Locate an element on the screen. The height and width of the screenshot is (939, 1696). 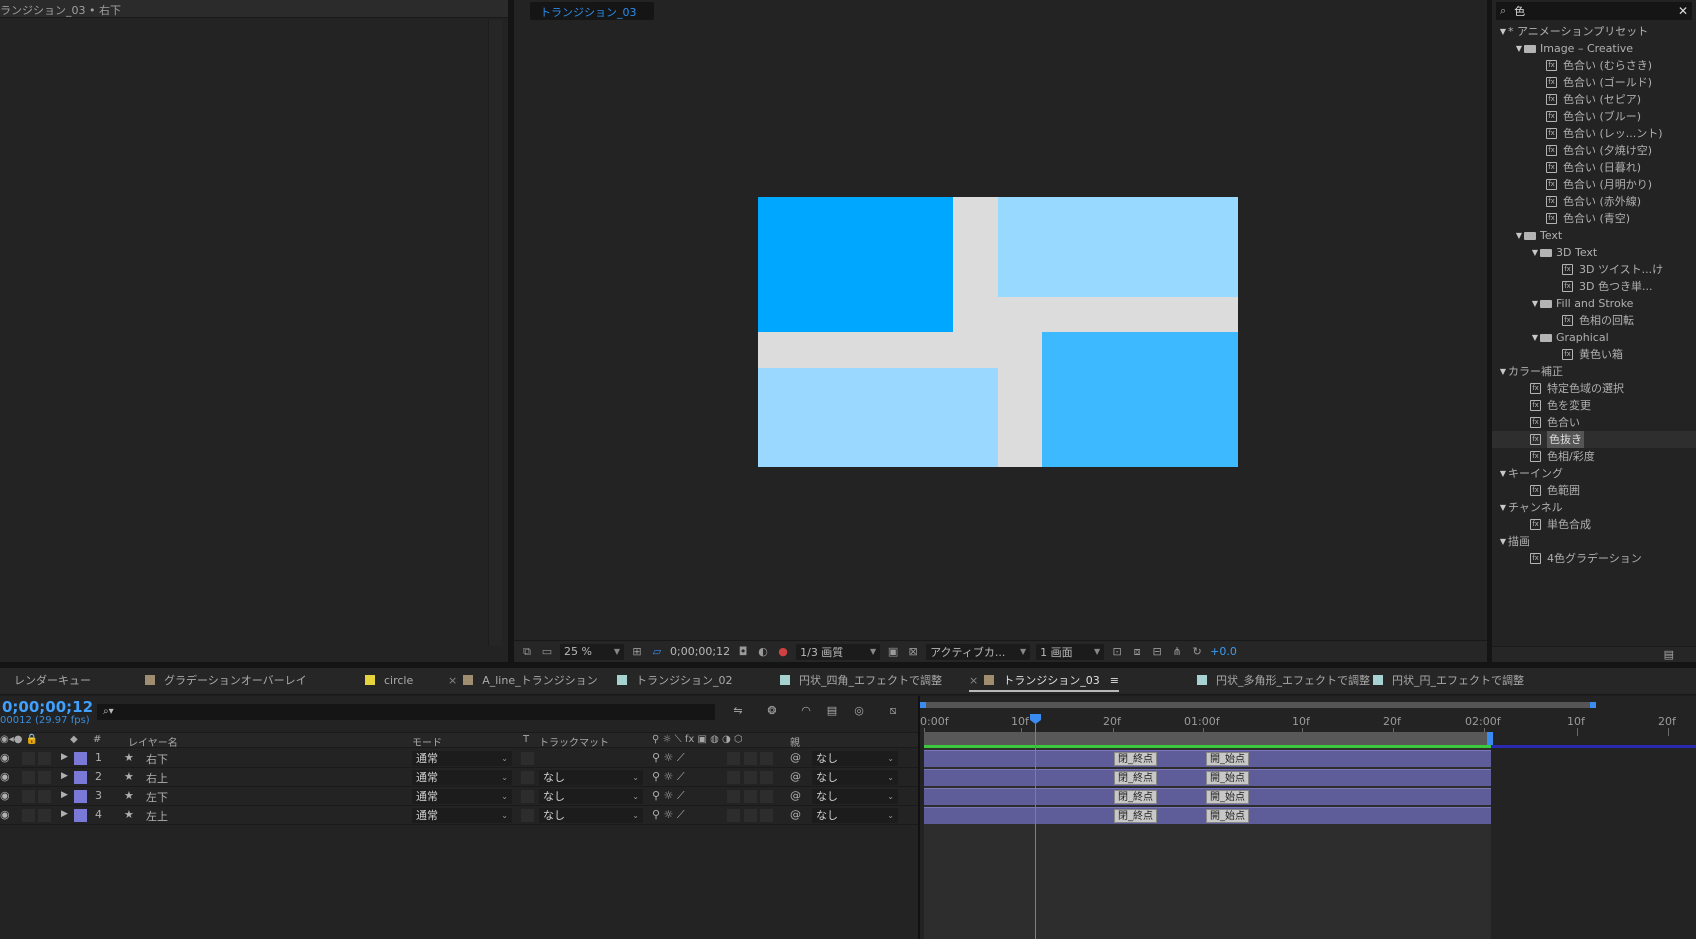
effect-item: fx 色合い (夕焼け空) is located at coordinates (1594, 150).